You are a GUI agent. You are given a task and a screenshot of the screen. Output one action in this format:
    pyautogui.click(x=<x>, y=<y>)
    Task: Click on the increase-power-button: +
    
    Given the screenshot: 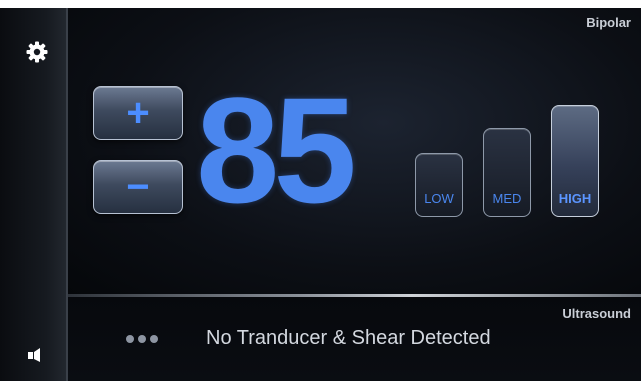 What is the action you would take?
    pyautogui.click(x=138, y=113)
    